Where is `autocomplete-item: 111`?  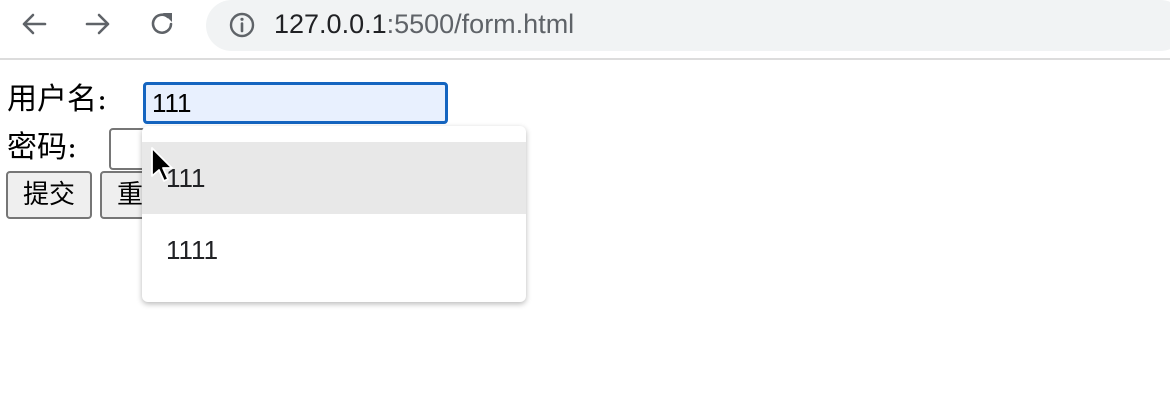
autocomplete-item: 111 is located at coordinates (334, 178).